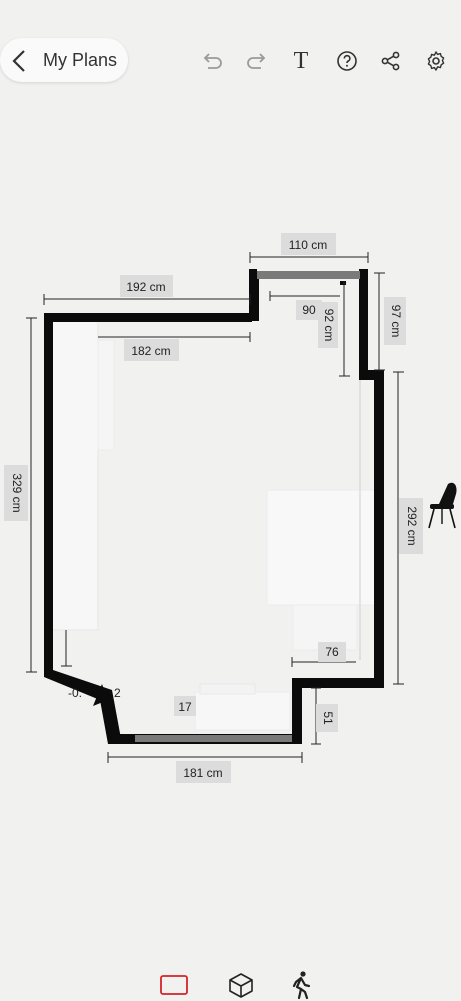 The height and width of the screenshot is (1001, 461). What do you see at coordinates (308, 275) in the screenshot?
I see `window-top` at bounding box center [308, 275].